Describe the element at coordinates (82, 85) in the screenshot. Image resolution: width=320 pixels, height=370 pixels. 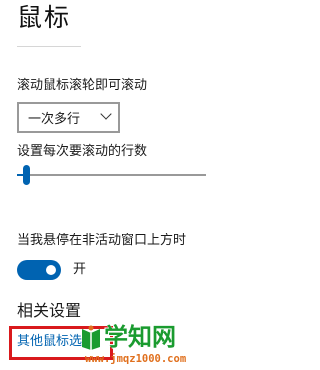
I see `scroll-setting-label: 滚动鼠标滚轮即可滚动` at that location.